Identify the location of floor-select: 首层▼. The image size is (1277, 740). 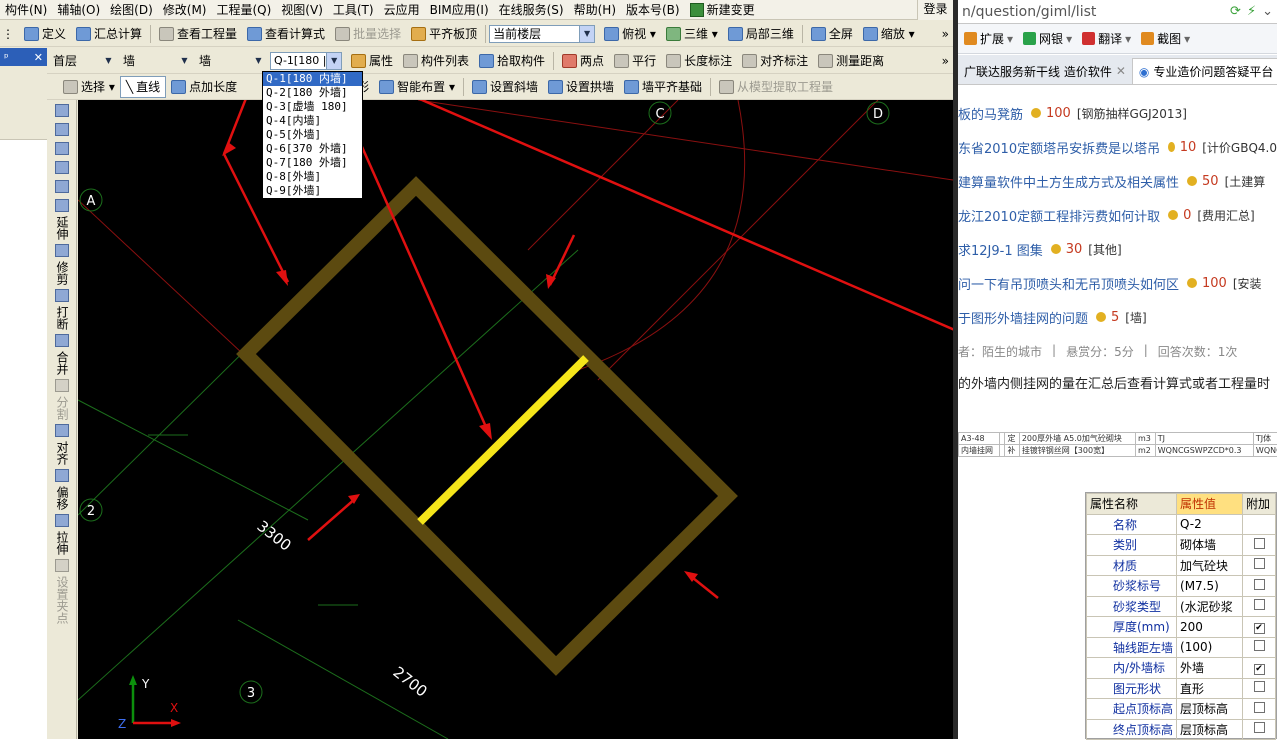
(83, 61).